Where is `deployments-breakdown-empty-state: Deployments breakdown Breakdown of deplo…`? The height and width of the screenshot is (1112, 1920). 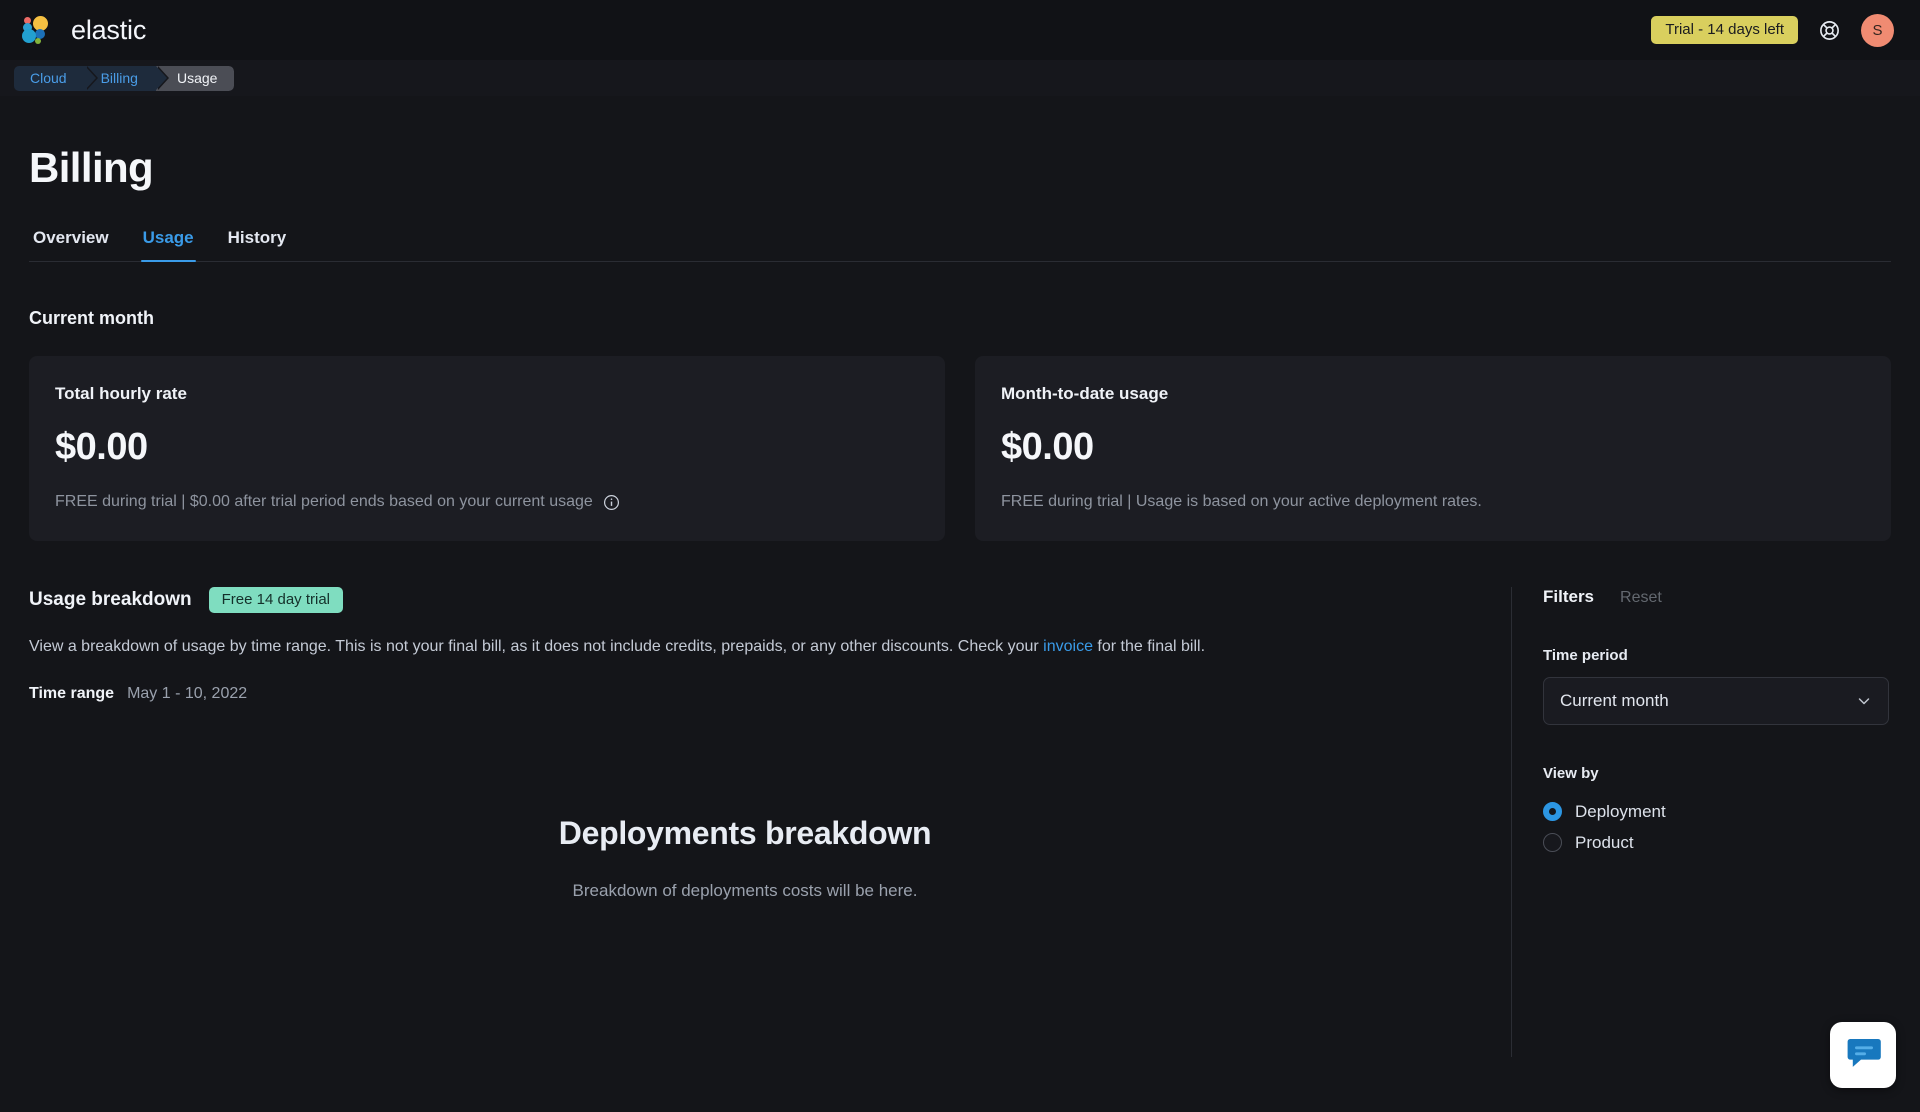
deployments-breakdown-empty-state: Deployments breakdown Breakdown of deplo… is located at coordinates (750, 858).